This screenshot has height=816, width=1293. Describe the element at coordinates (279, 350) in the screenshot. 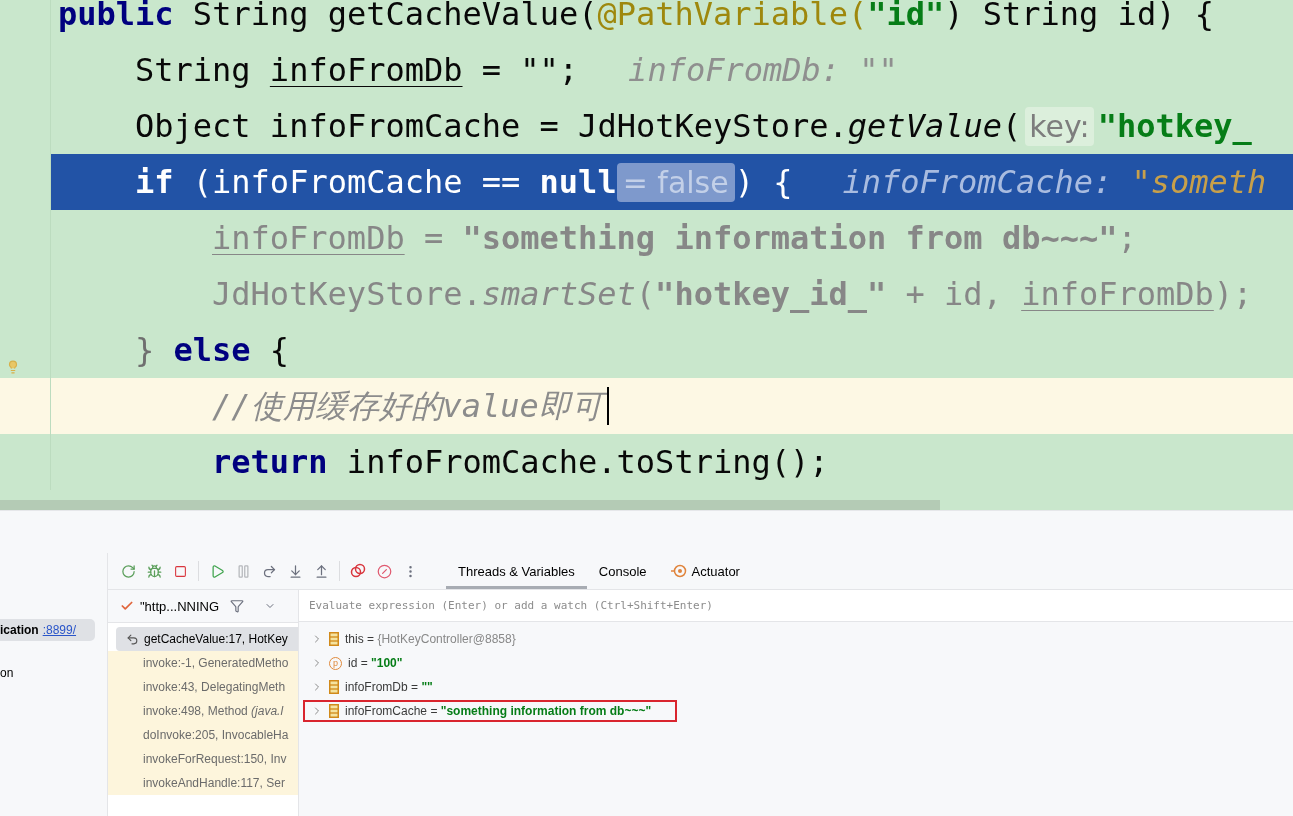

I see `code-text: {` at that location.